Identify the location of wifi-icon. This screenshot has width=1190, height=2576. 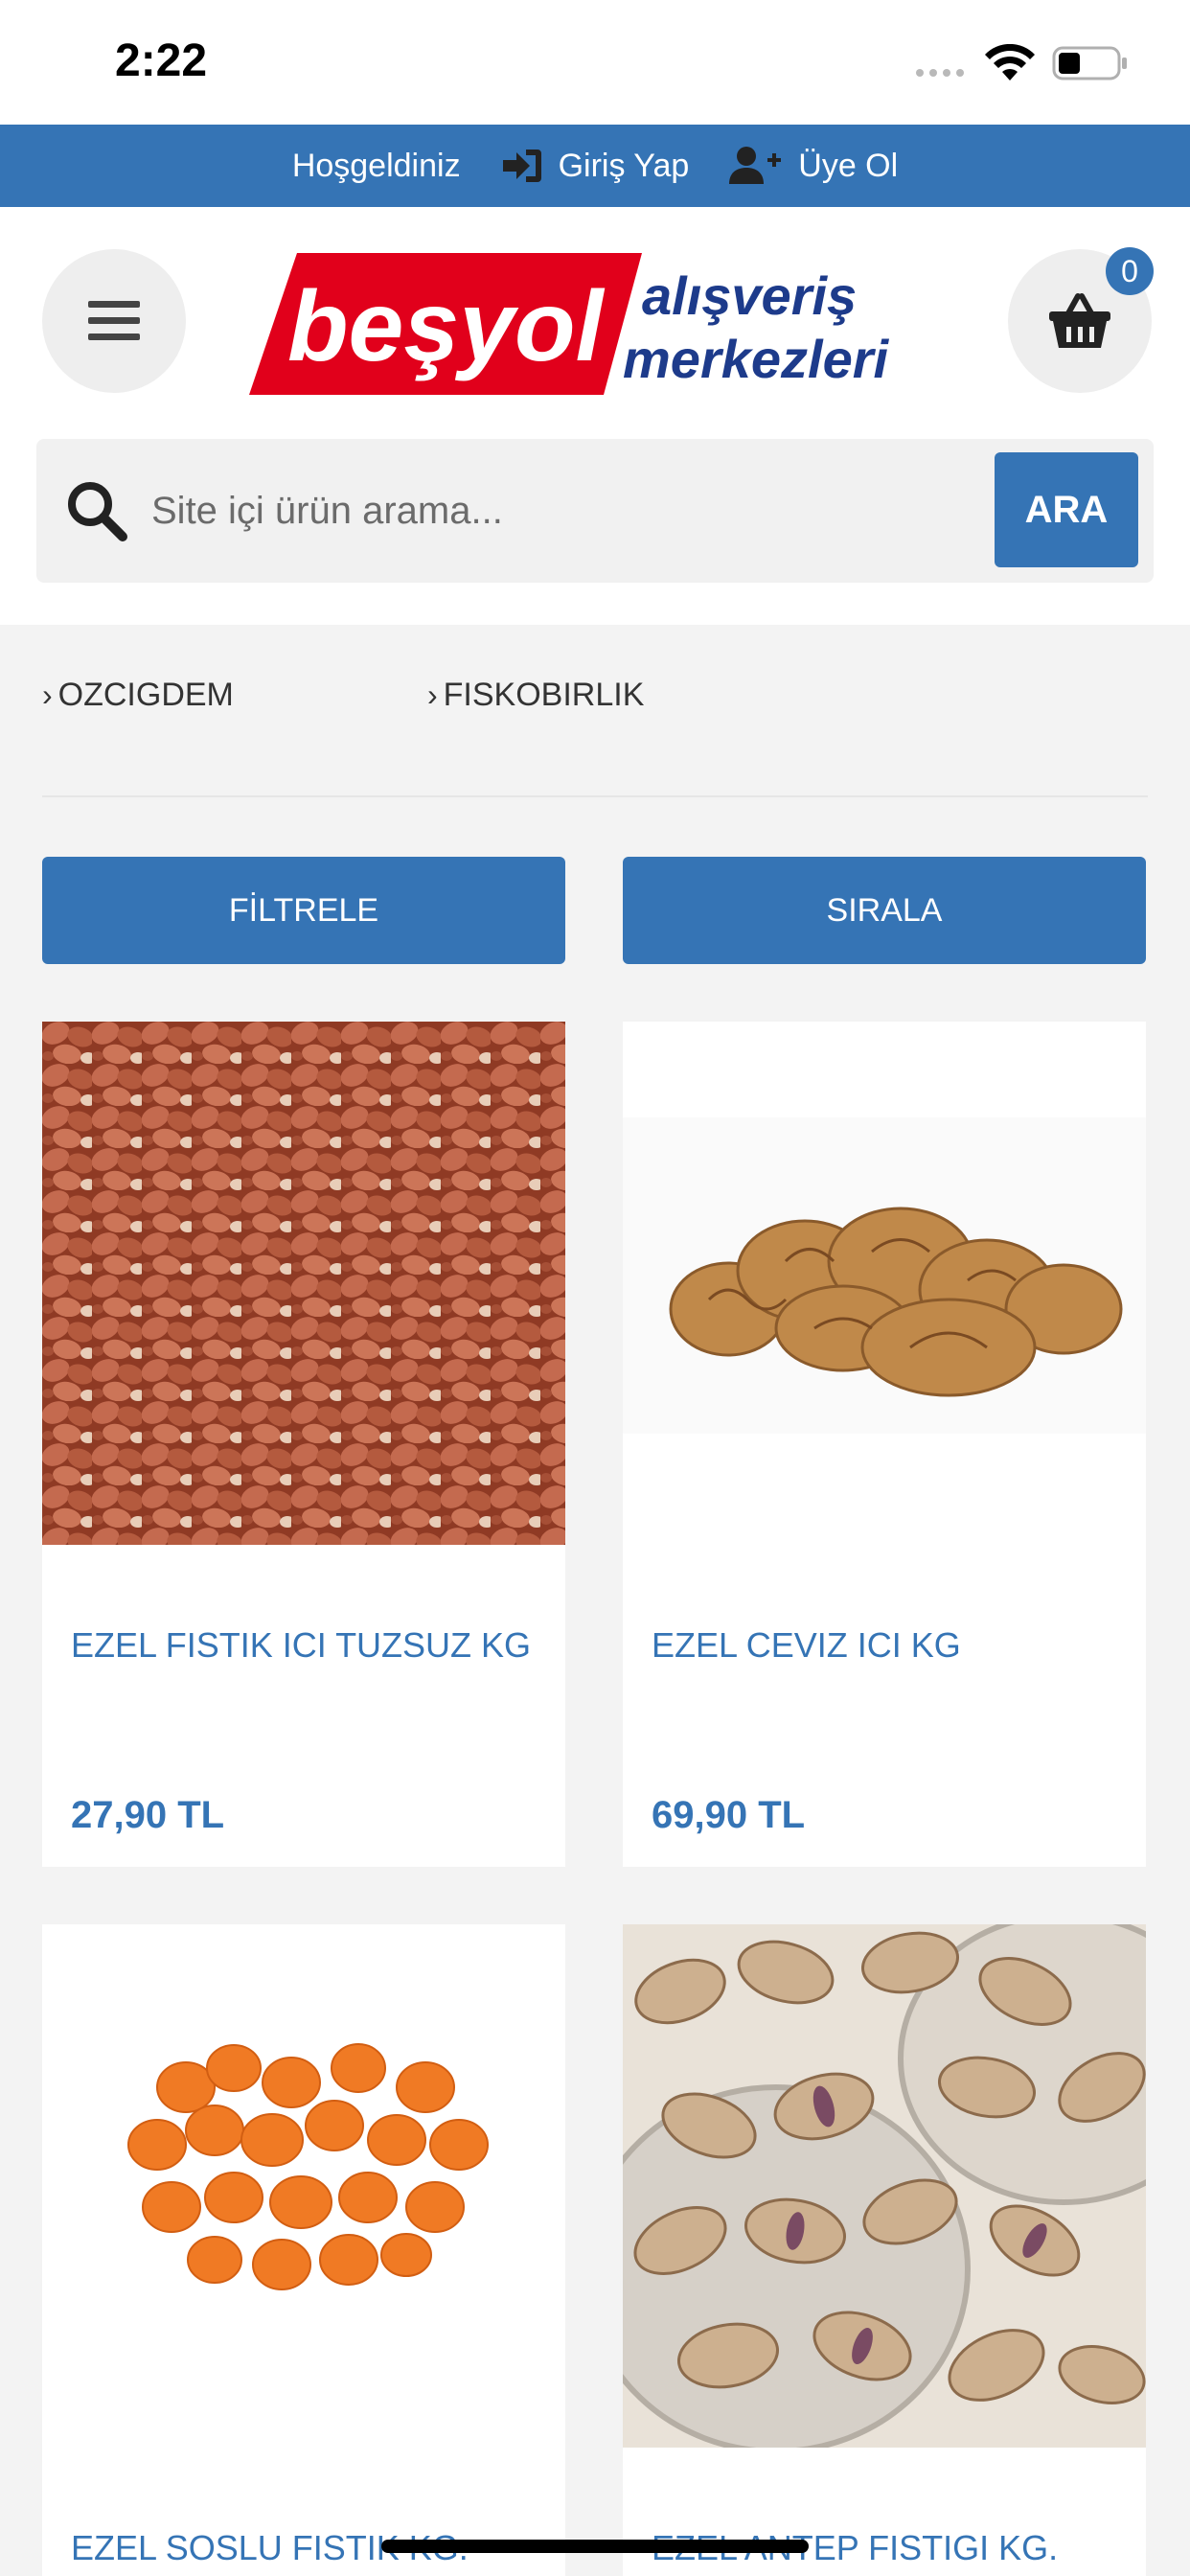
(1010, 62).